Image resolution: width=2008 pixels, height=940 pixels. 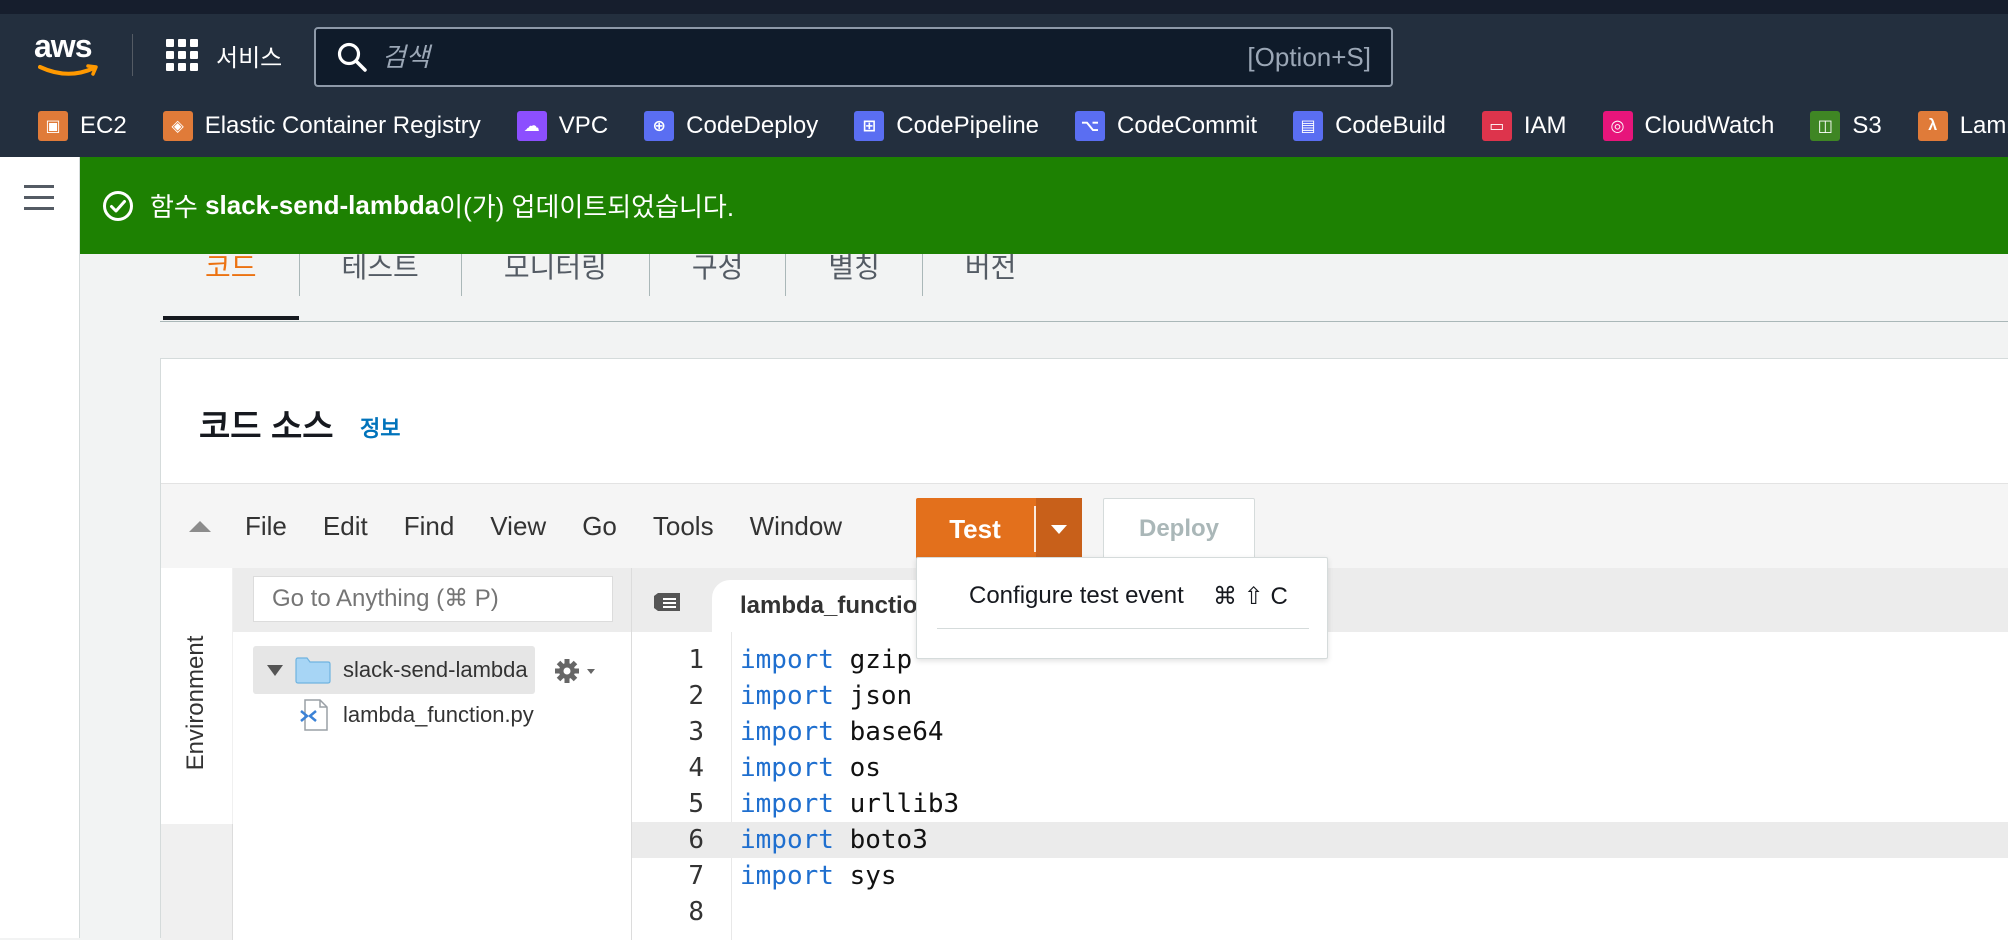 What do you see at coordinates (1545, 125) in the screenshot?
I see `favorite-label: IAM` at bounding box center [1545, 125].